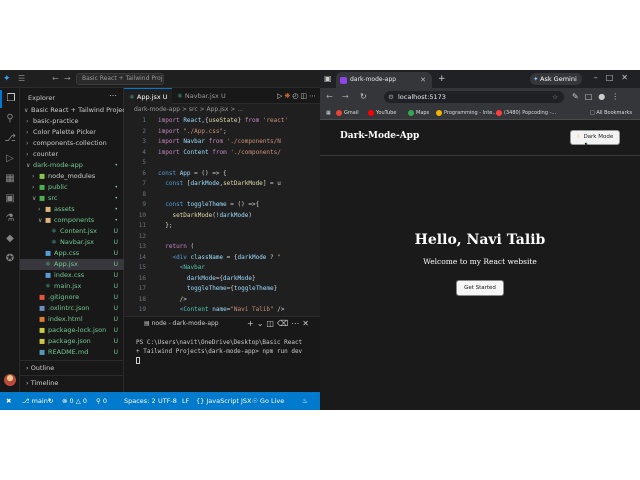 This screenshot has height=480, width=640. Describe the element at coordinates (304, 96) in the screenshot. I see `split-editor-icon: ◫` at that location.